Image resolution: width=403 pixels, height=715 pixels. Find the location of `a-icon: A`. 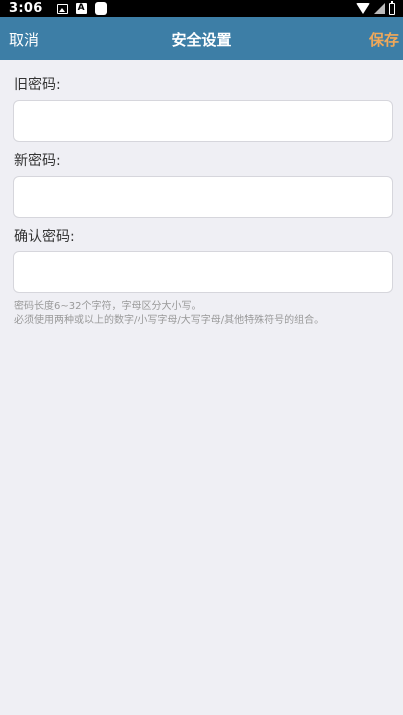

a-icon: A is located at coordinates (81, 8).